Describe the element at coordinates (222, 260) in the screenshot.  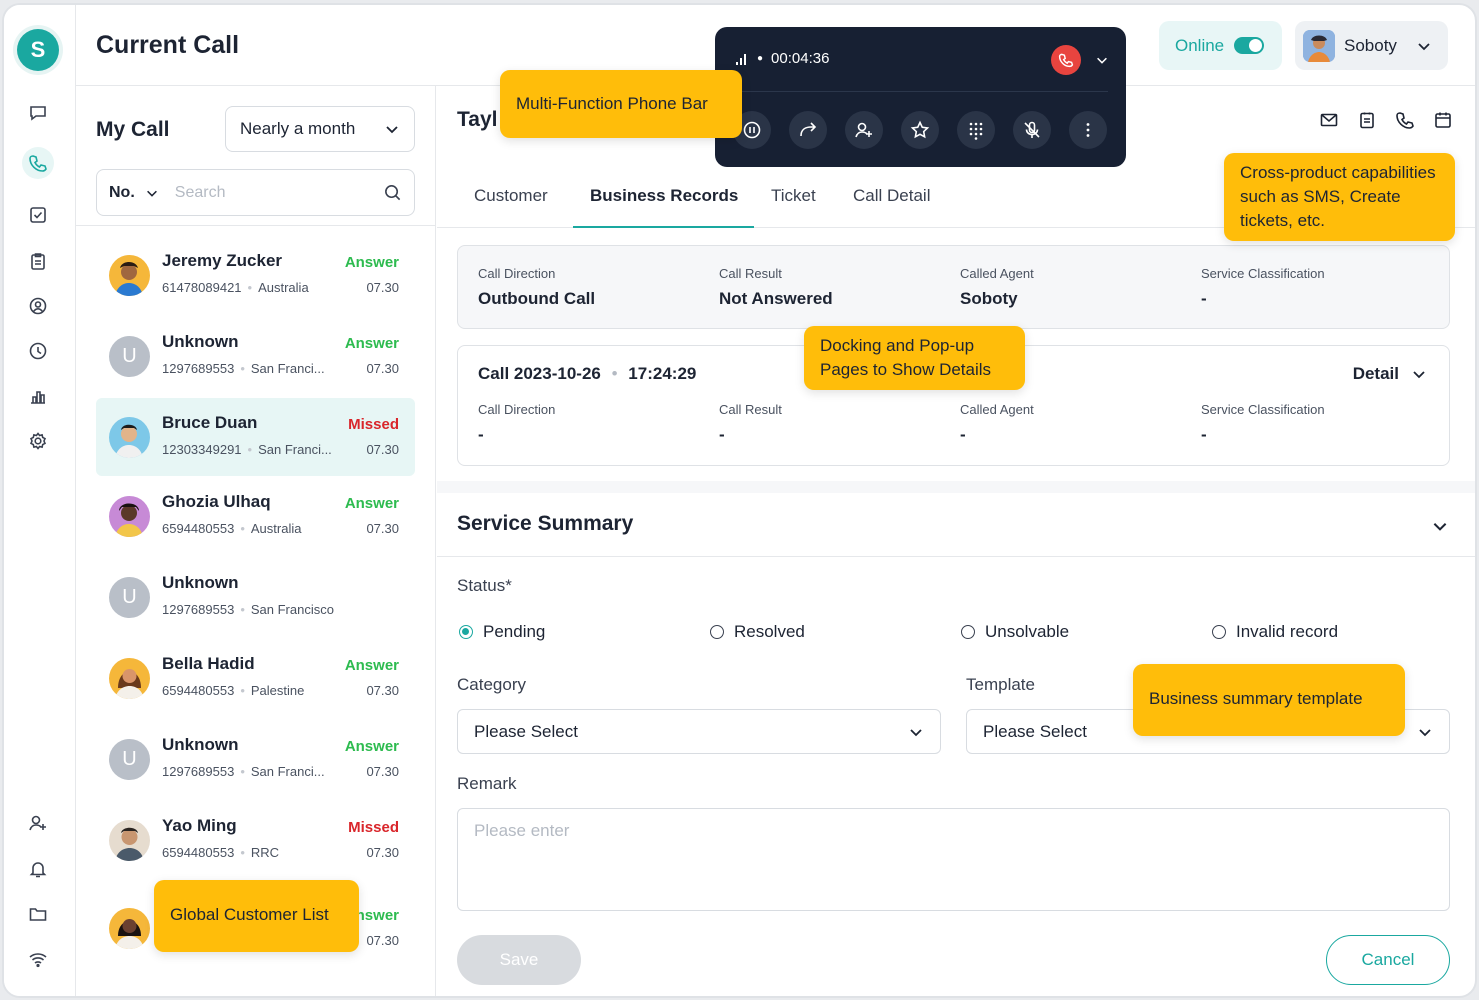
I see `caller-name: Jeremy Zucker` at that location.